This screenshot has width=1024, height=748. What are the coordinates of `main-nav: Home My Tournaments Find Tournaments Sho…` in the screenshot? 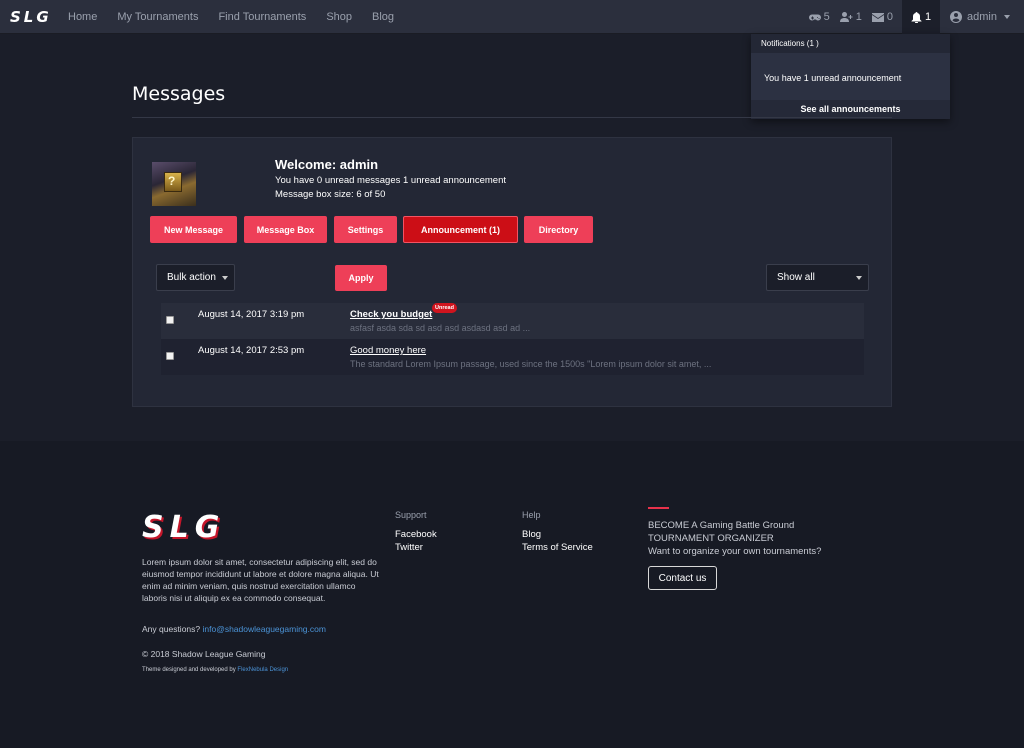 It's located at (231, 17).